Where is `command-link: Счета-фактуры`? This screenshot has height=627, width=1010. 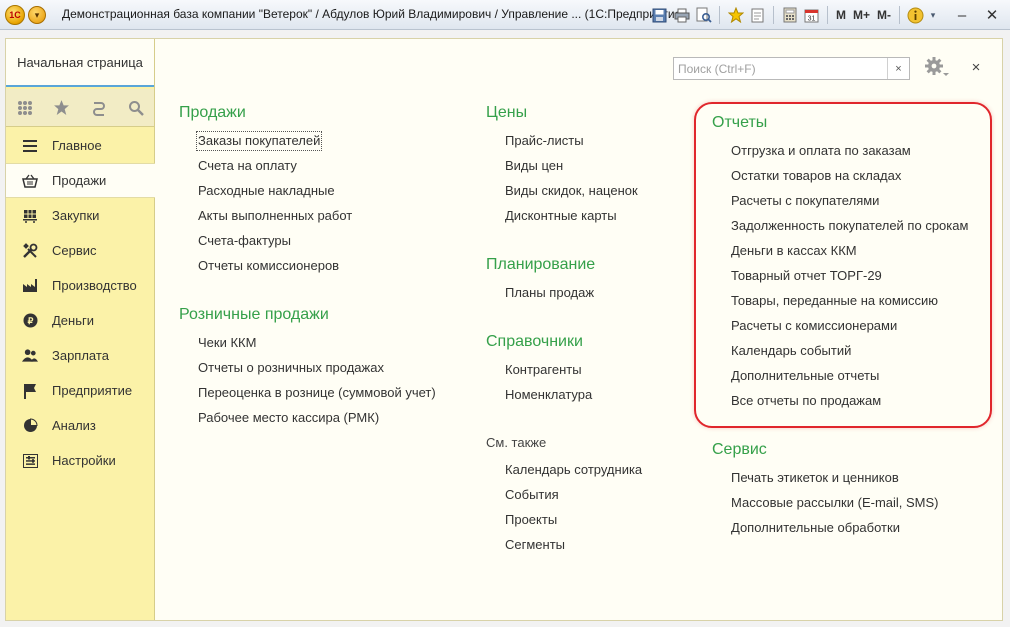
command-link: Счета-фактуры is located at coordinates (244, 241).